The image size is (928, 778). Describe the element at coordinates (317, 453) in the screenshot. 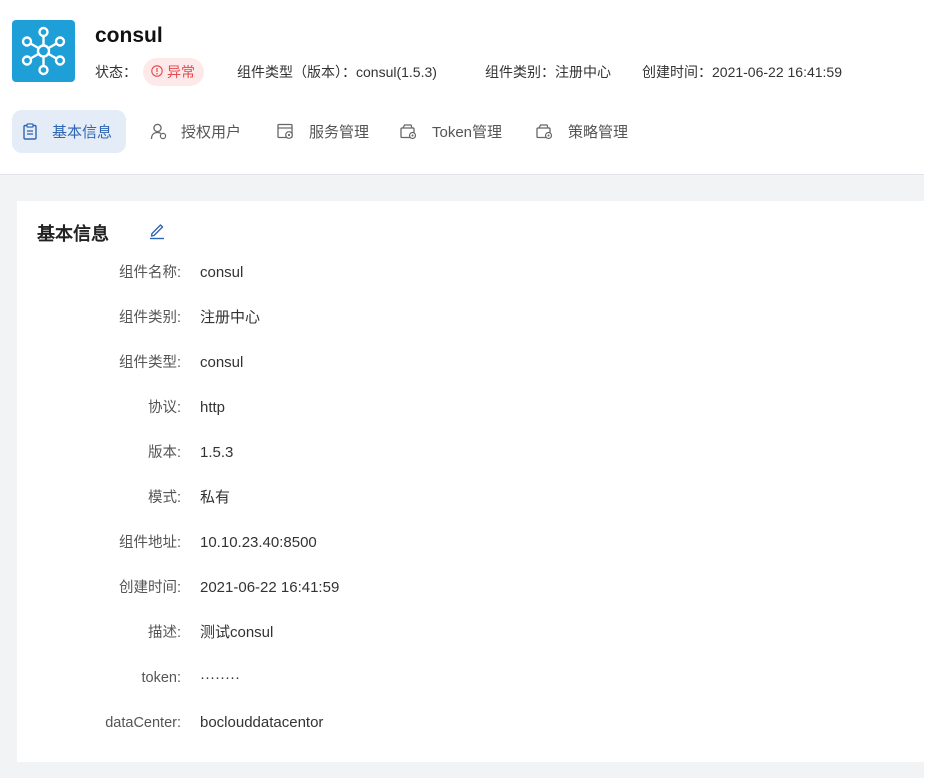

I see `field-version: 版本: 1.5.3` at that location.